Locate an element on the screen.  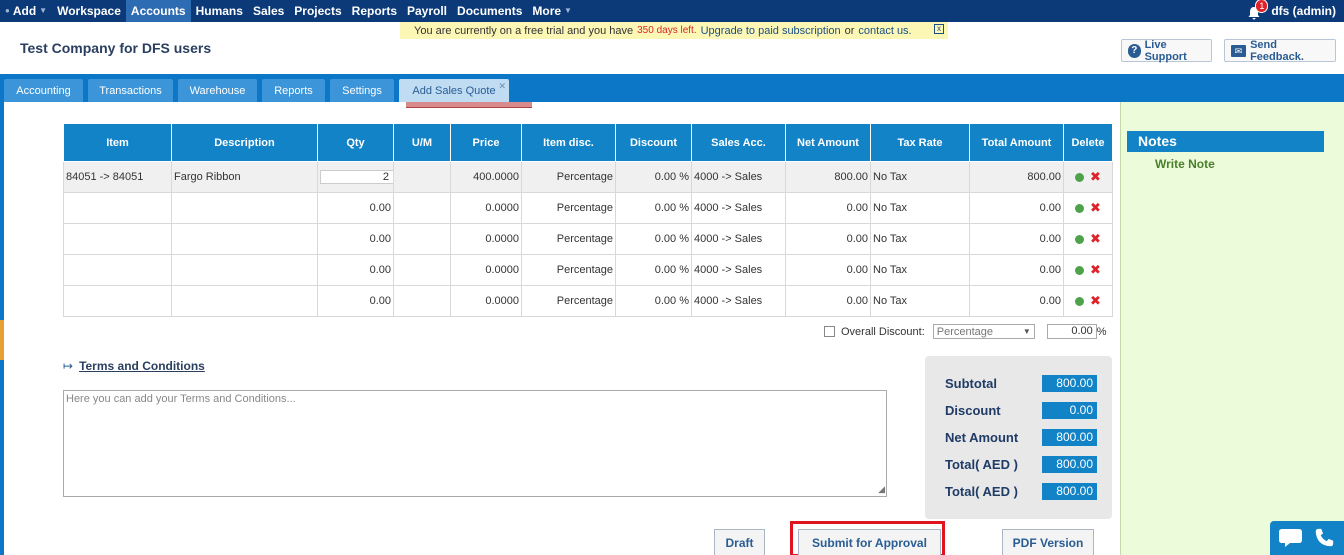
tab-add-sales-quote: Add Sales Quote ✕ is located at coordinates (454, 90).